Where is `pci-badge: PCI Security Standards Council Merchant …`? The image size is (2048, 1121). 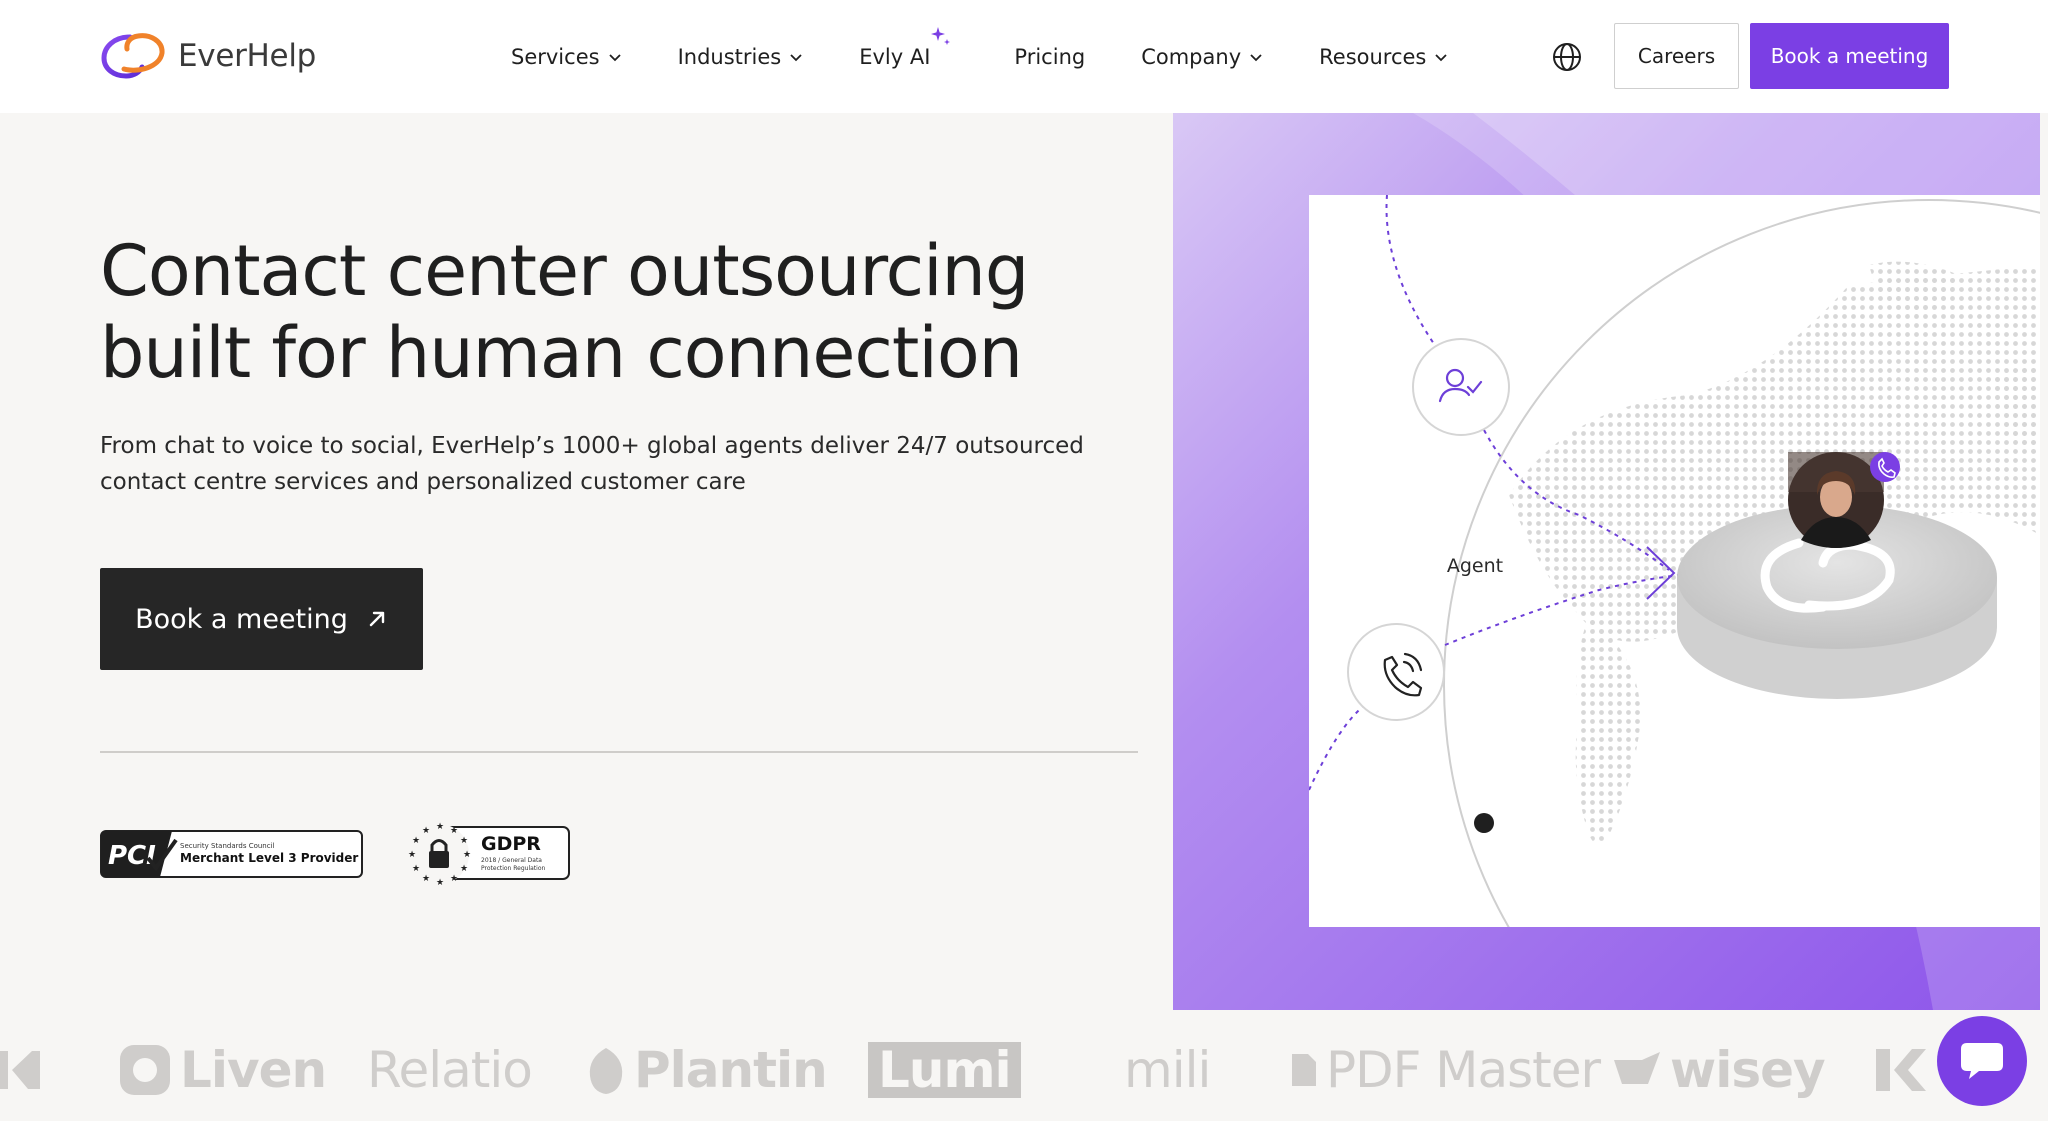
pci-badge: PCI Security Standards Council Merchant … is located at coordinates (231, 854).